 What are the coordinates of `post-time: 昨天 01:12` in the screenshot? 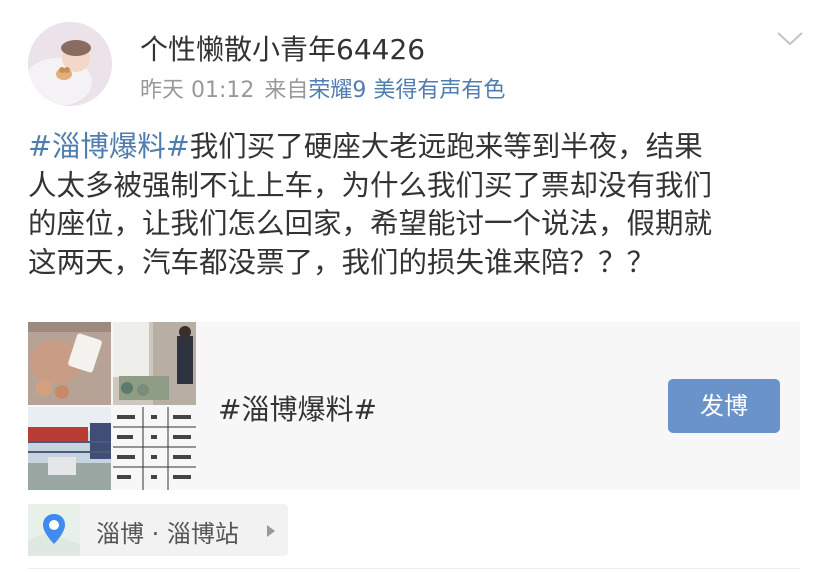 It's located at (197, 90).